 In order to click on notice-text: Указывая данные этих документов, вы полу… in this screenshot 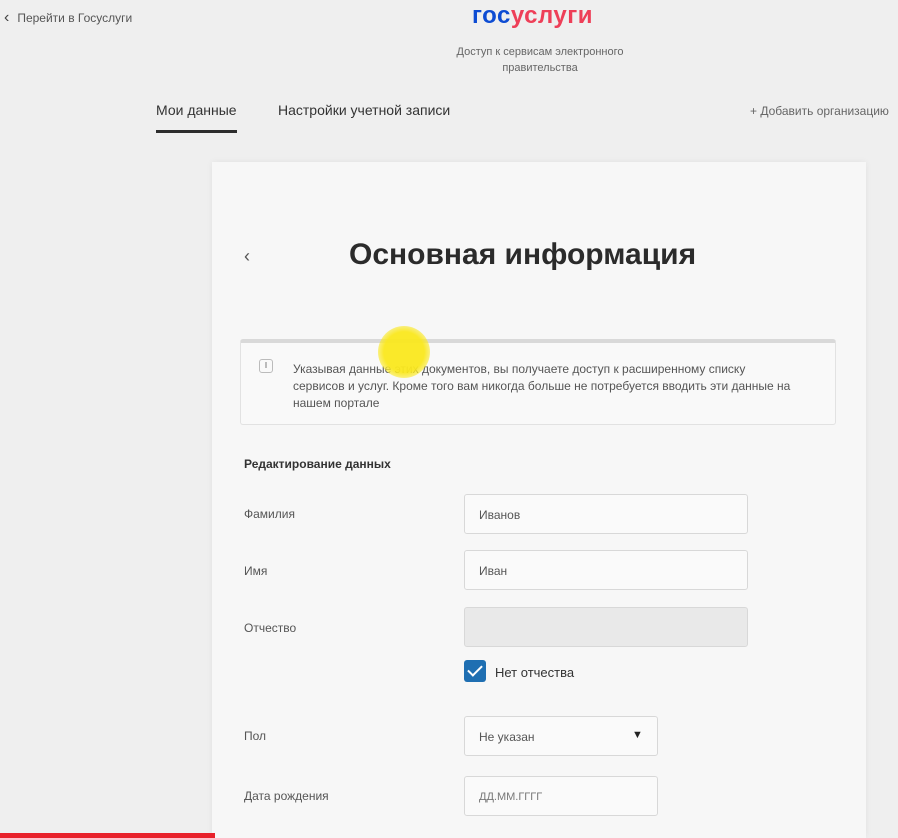, I will do `click(542, 386)`.